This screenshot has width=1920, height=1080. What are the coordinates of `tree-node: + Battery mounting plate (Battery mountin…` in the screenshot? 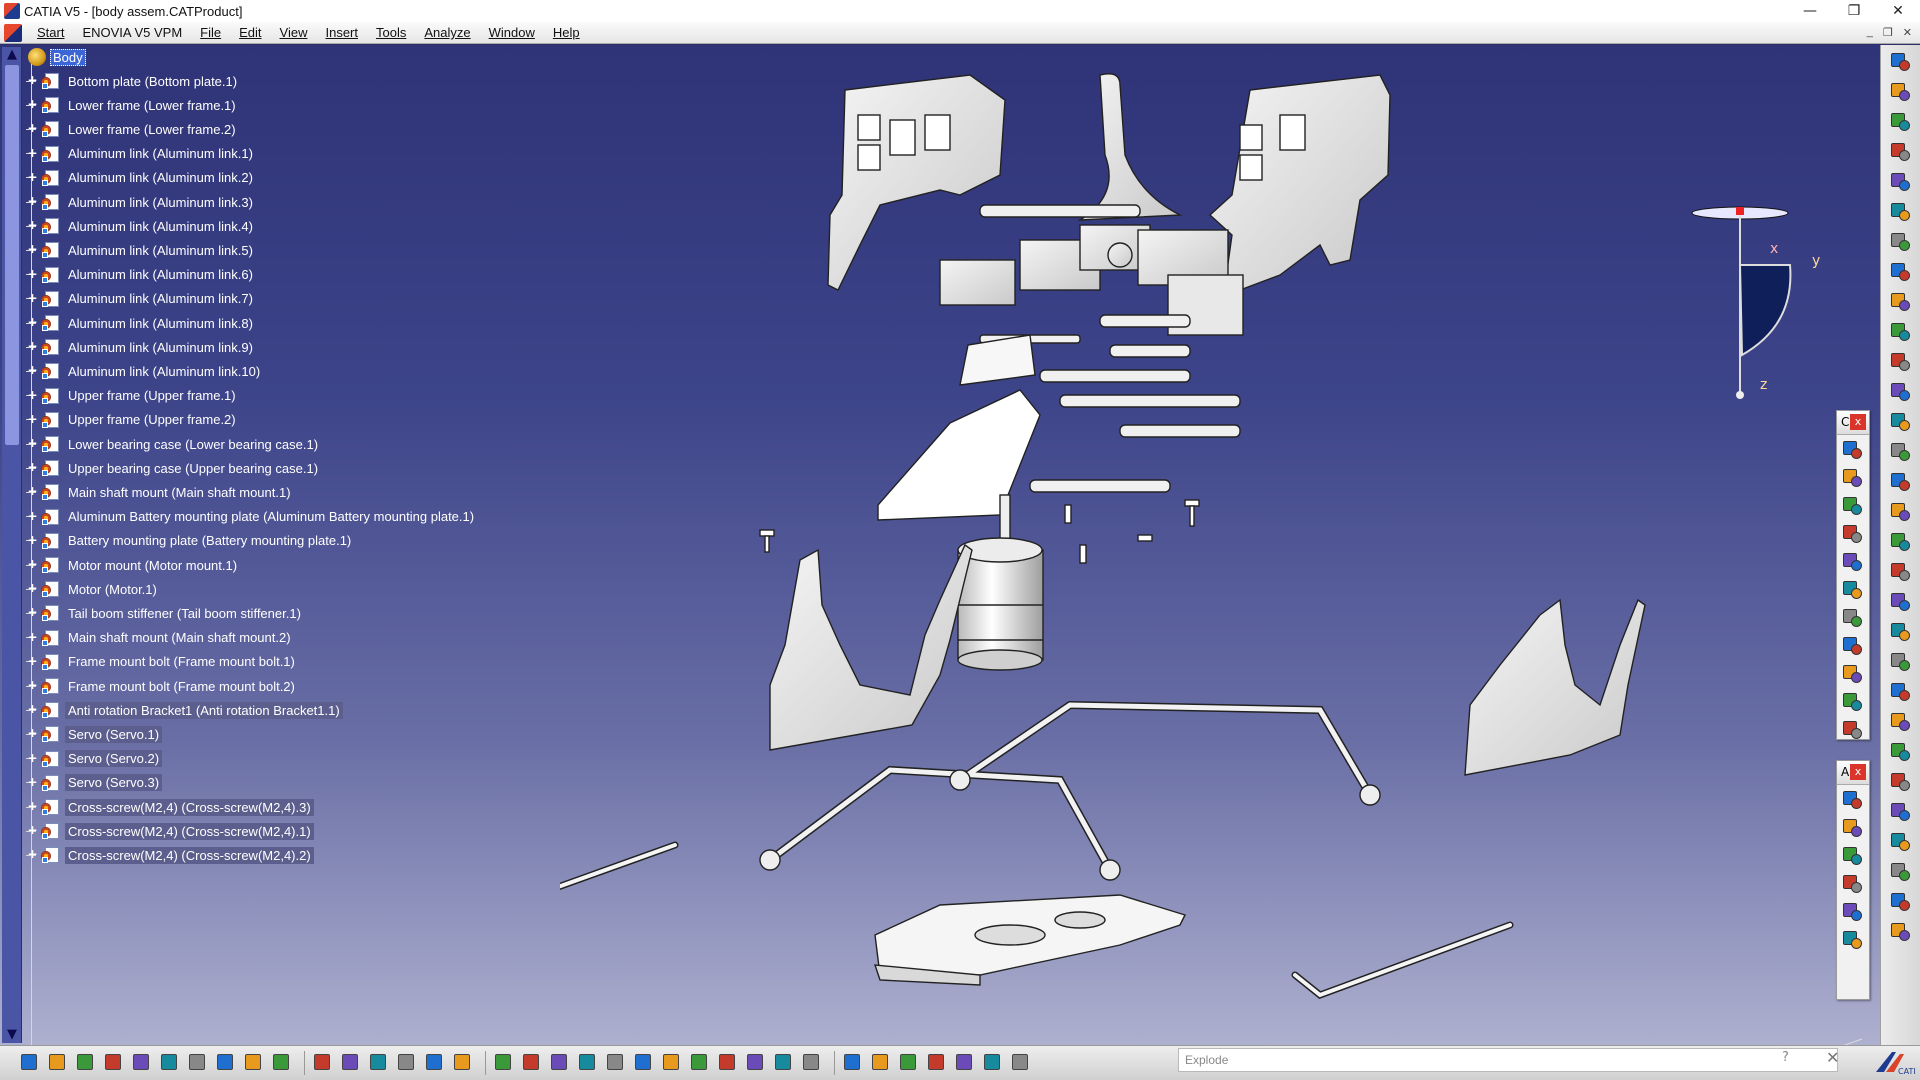 It's located at (190, 541).